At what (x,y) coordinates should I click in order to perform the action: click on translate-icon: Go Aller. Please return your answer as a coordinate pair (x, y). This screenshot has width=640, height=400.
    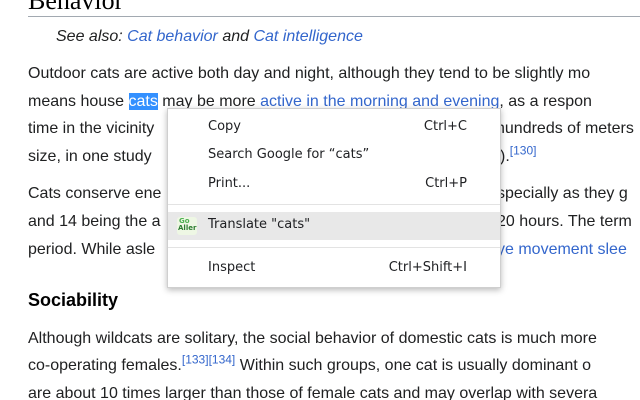
    Looking at the image, I should click on (187, 226).